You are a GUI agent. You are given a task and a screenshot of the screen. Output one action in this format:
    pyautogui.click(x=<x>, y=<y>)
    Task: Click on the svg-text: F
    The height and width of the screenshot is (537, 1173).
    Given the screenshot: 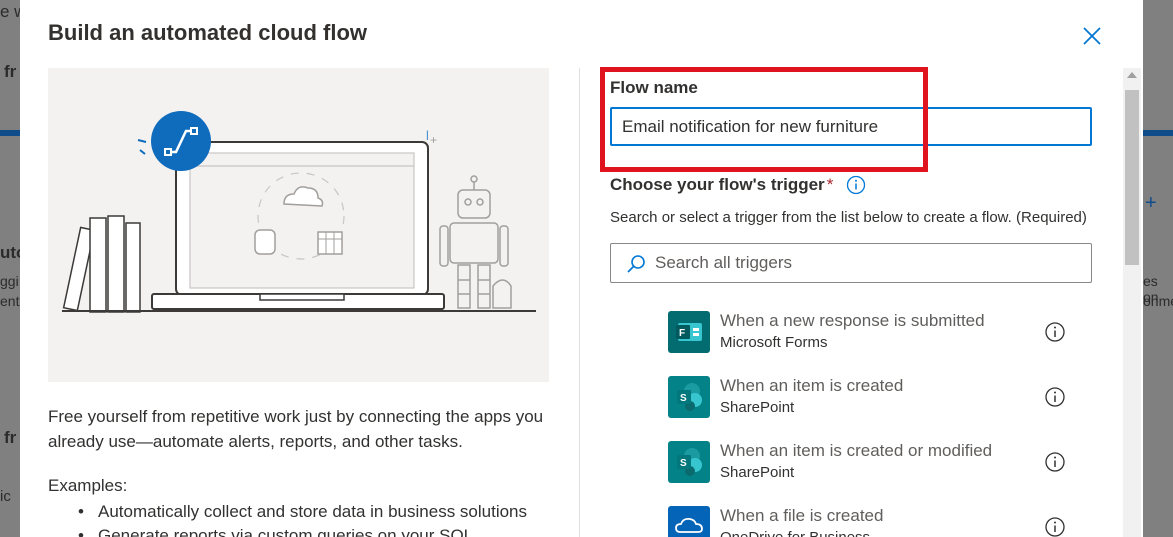 What is the action you would take?
    pyautogui.click(x=682, y=333)
    